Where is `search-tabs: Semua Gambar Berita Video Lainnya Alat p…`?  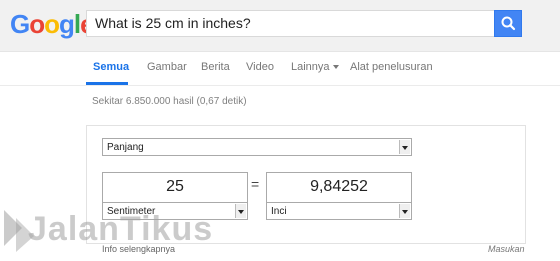
search-tabs: Semua Gambar Berita Video Lainnya Alat p… is located at coordinates (280, 69).